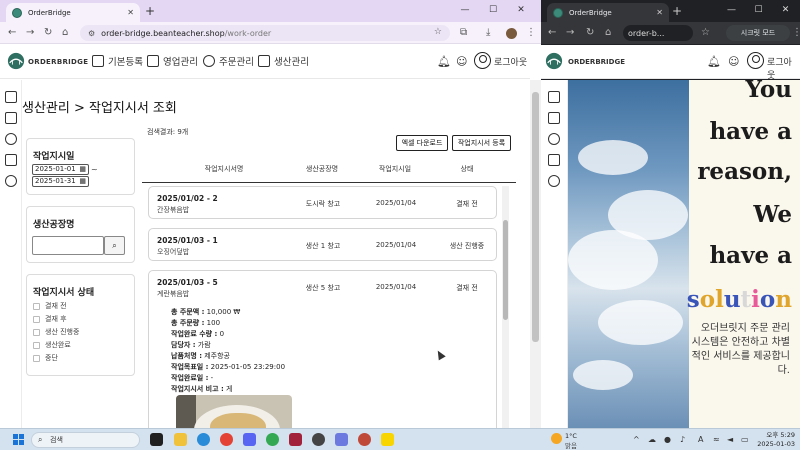  What do you see at coordinates (172, 61) in the screenshot?
I see `nav-sales: 영업관리` at bounding box center [172, 61].